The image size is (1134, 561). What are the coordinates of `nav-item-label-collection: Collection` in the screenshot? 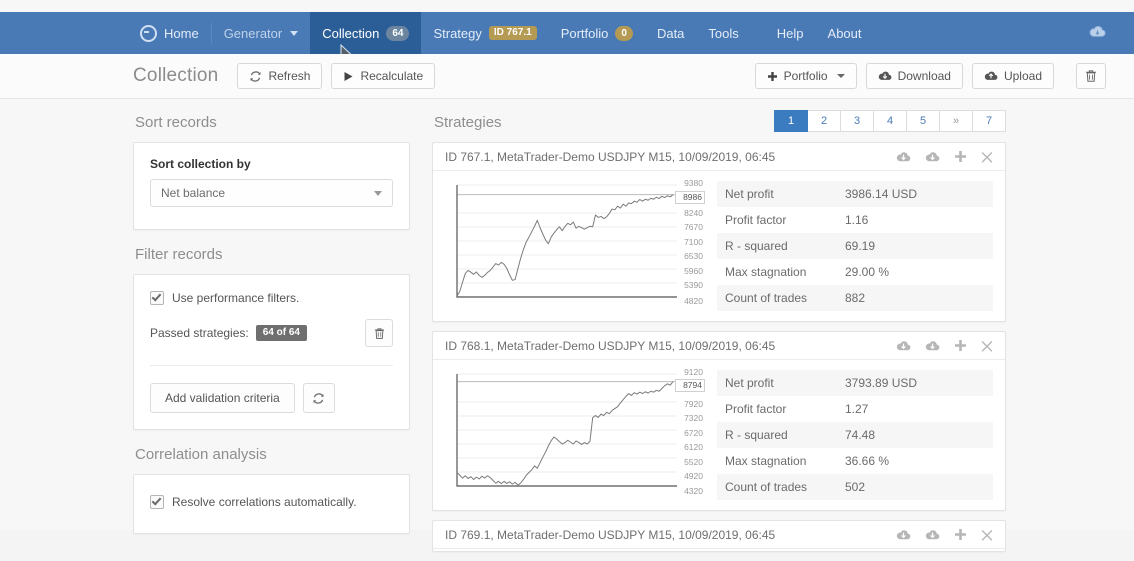 It's located at (351, 33).